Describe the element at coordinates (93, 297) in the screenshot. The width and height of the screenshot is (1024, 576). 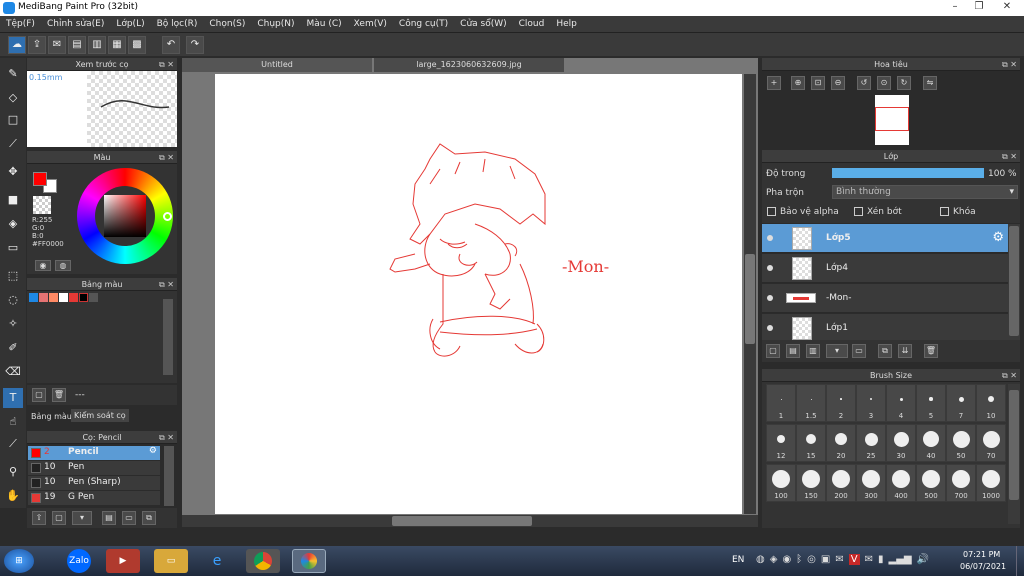
I see `palette-swatch-empty` at that location.